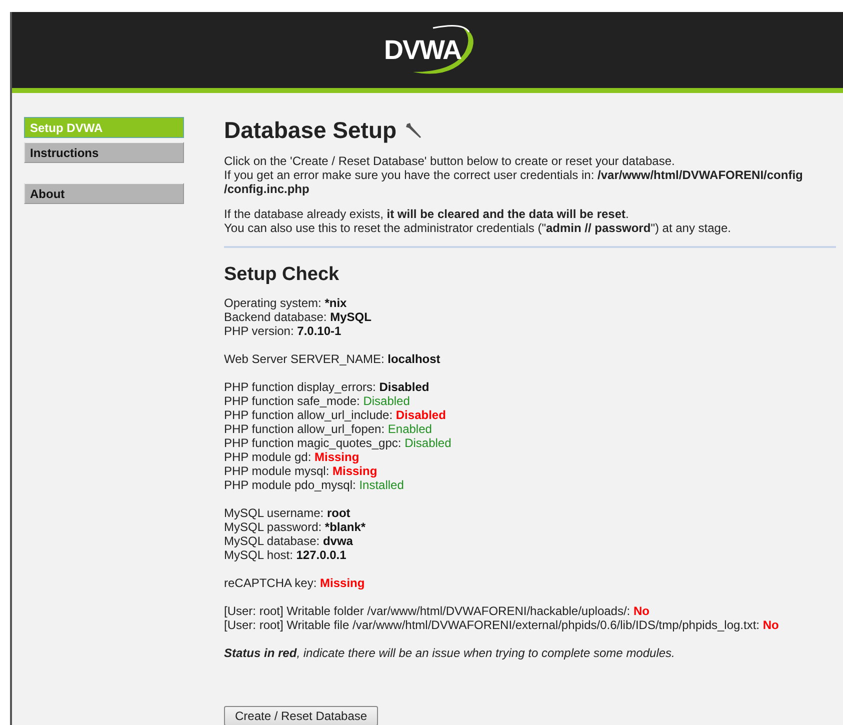 The width and height of the screenshot is (843, 725). Describe the element at coordinates (502, 625) in the screenshot. I see `check-line: [User: root] Writable file /var/www/html/DVWAFORENI/external/phpids/0.6/lib/IDS/tmp/phpids_log.txt: No` at that location.